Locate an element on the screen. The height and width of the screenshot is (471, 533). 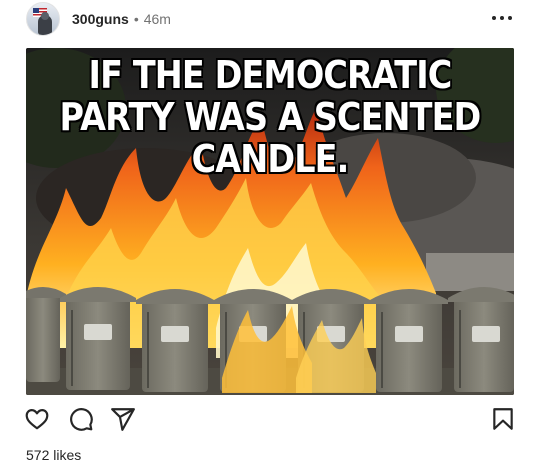
more-options-icon is located at coordinates (502, 18).